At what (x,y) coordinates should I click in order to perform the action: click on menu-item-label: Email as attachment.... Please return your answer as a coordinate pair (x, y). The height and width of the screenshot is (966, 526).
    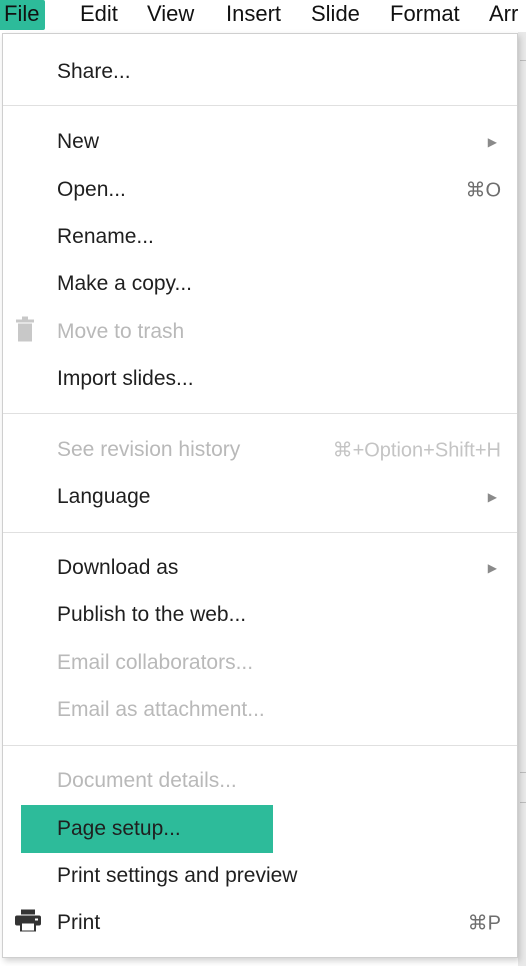
    Looking at the image, I should click on (161, 709).